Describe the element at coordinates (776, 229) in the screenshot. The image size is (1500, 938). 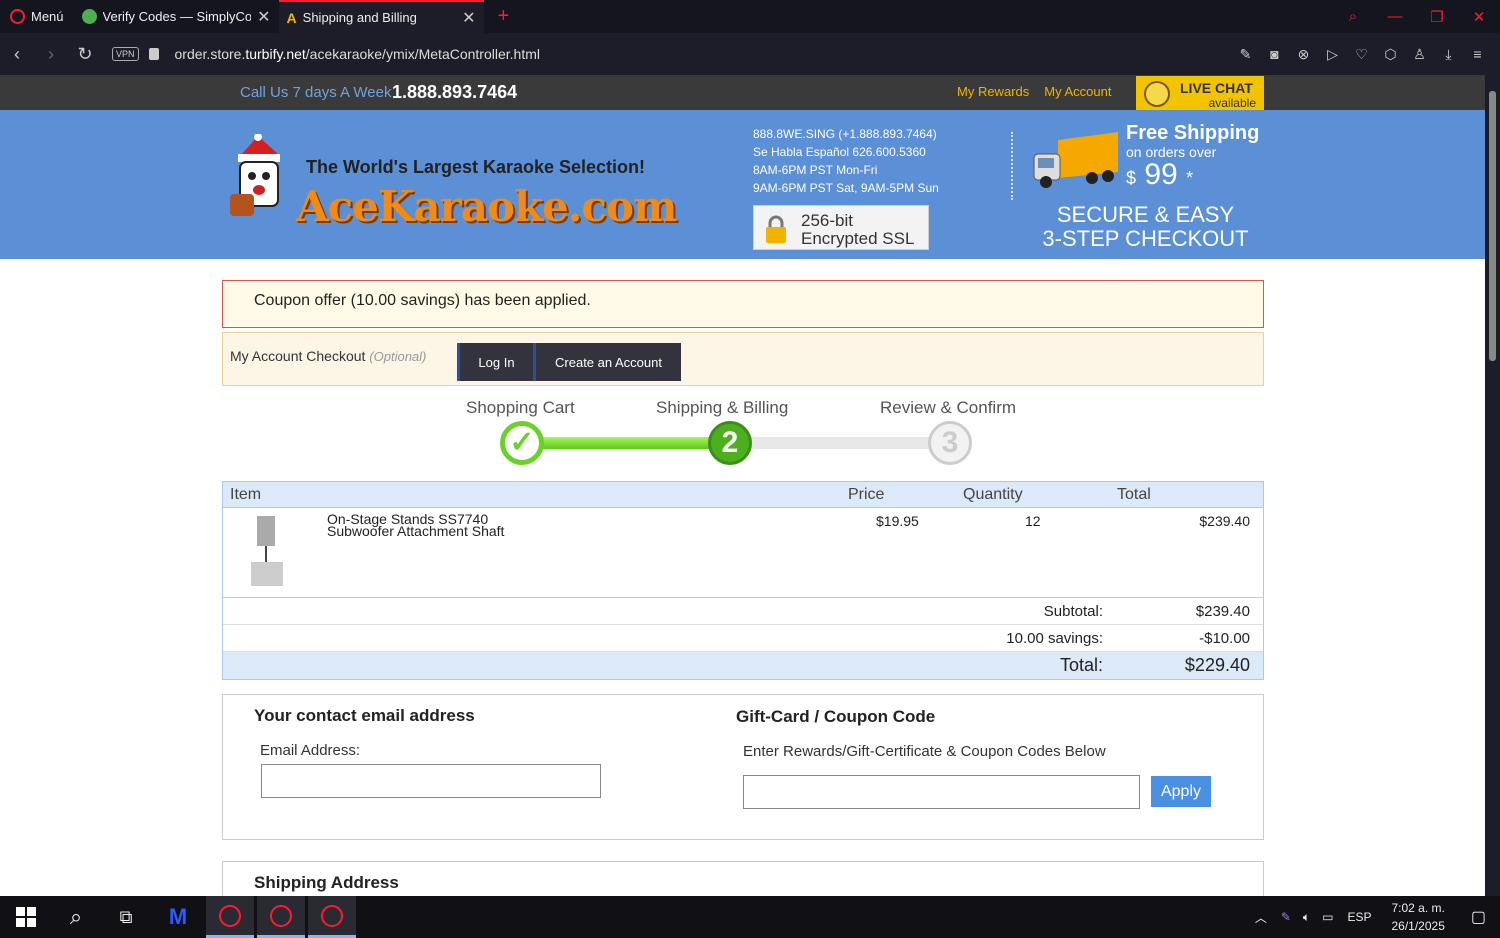
I see `padlock-icon` at that location.